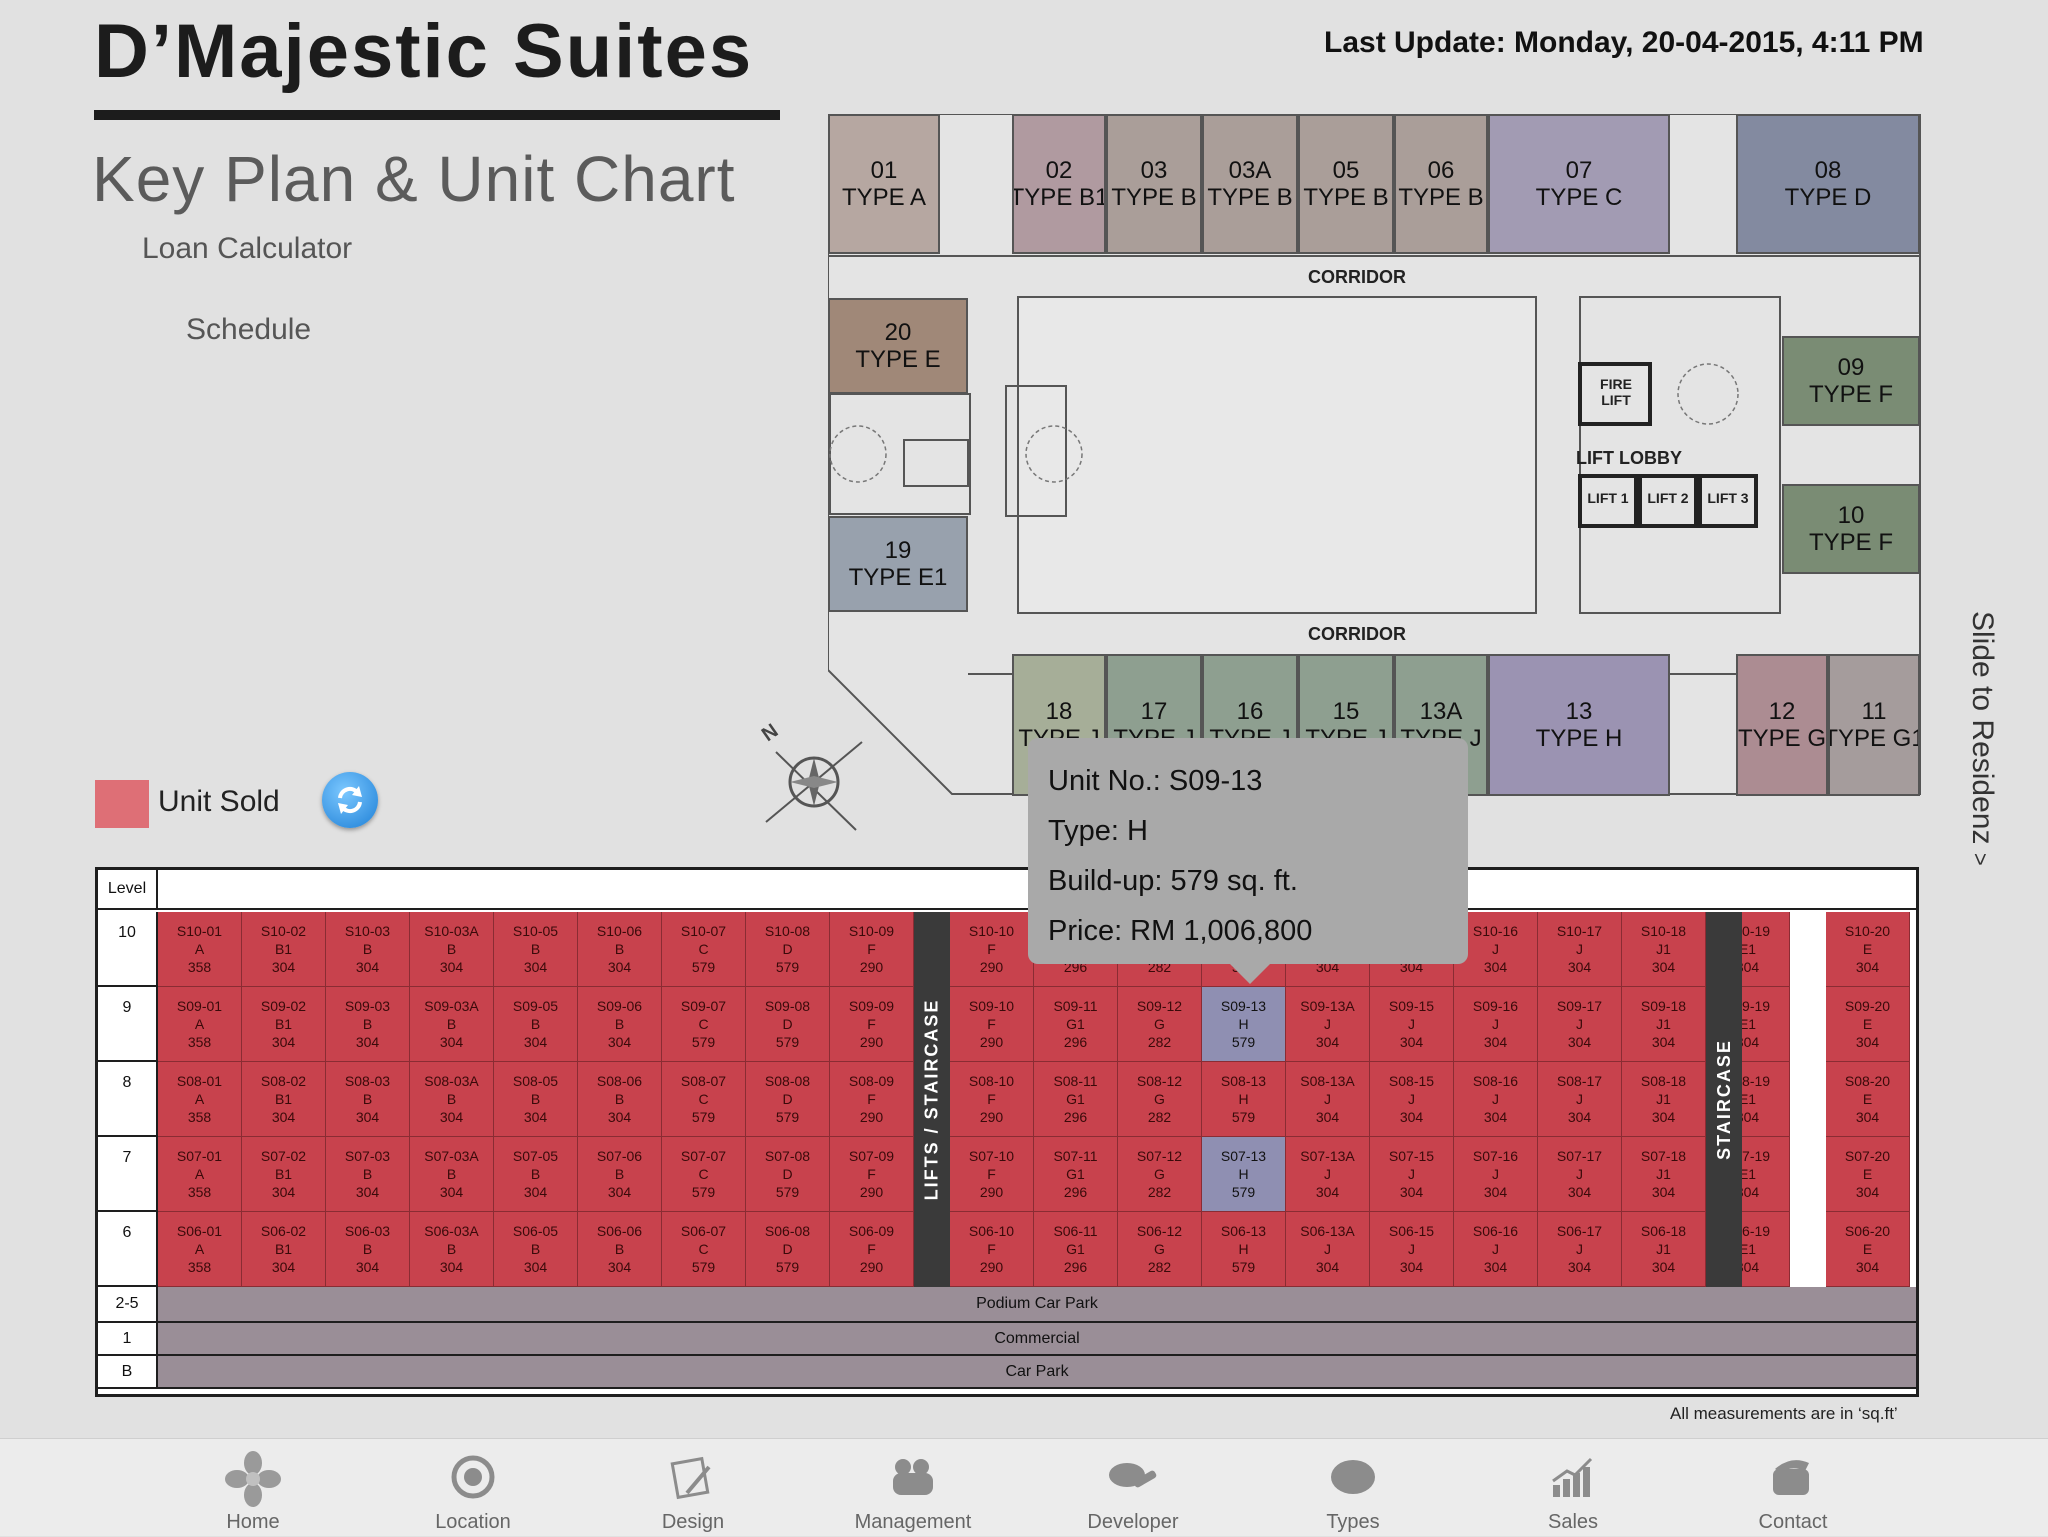  I want to click on schedule-link: Schedule, so click(248, 330).